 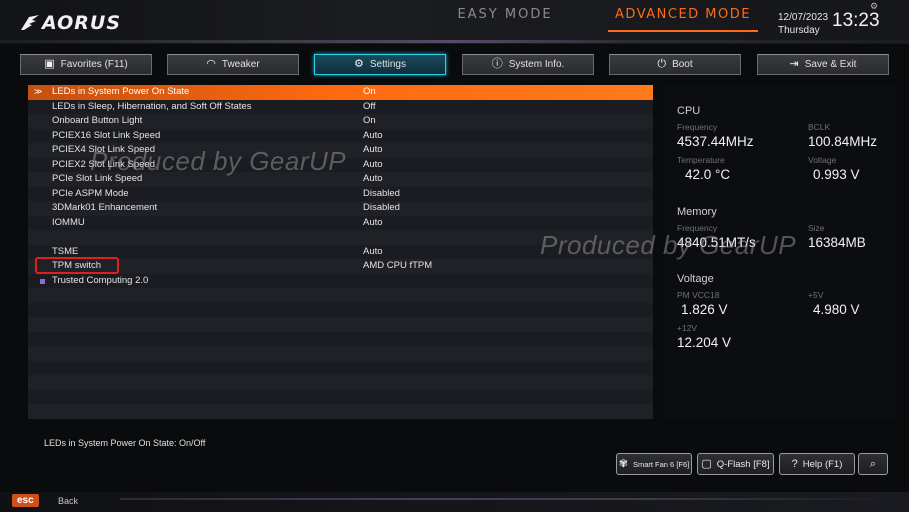 What do you see at coordinates (358, 64) in the screenshot?
I see `gear-icon: ⚙` at bounding box center [358, 64].